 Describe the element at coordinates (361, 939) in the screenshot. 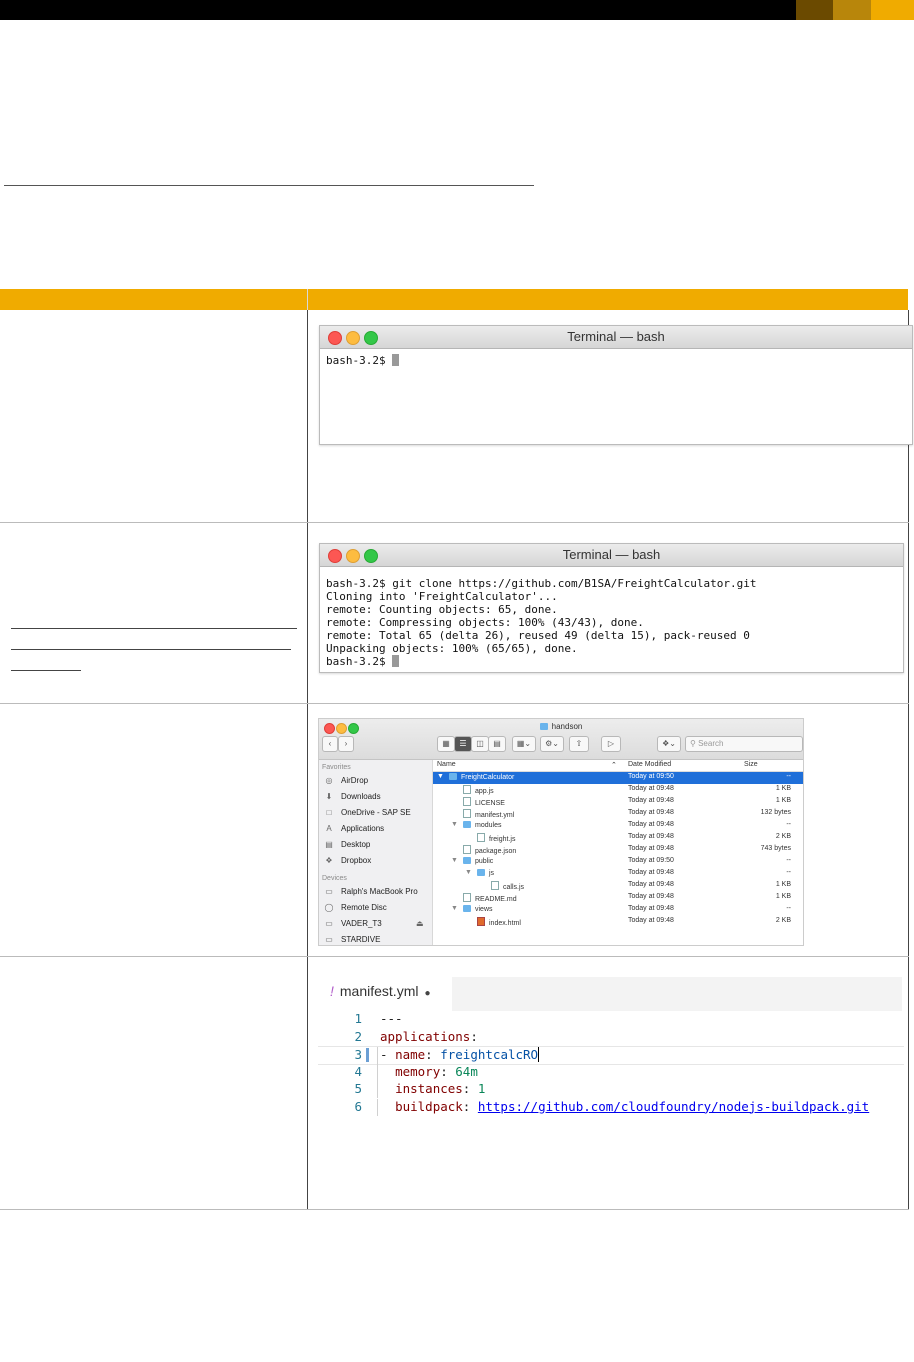

I see `sidebar-label: STARDIVE` at that location.